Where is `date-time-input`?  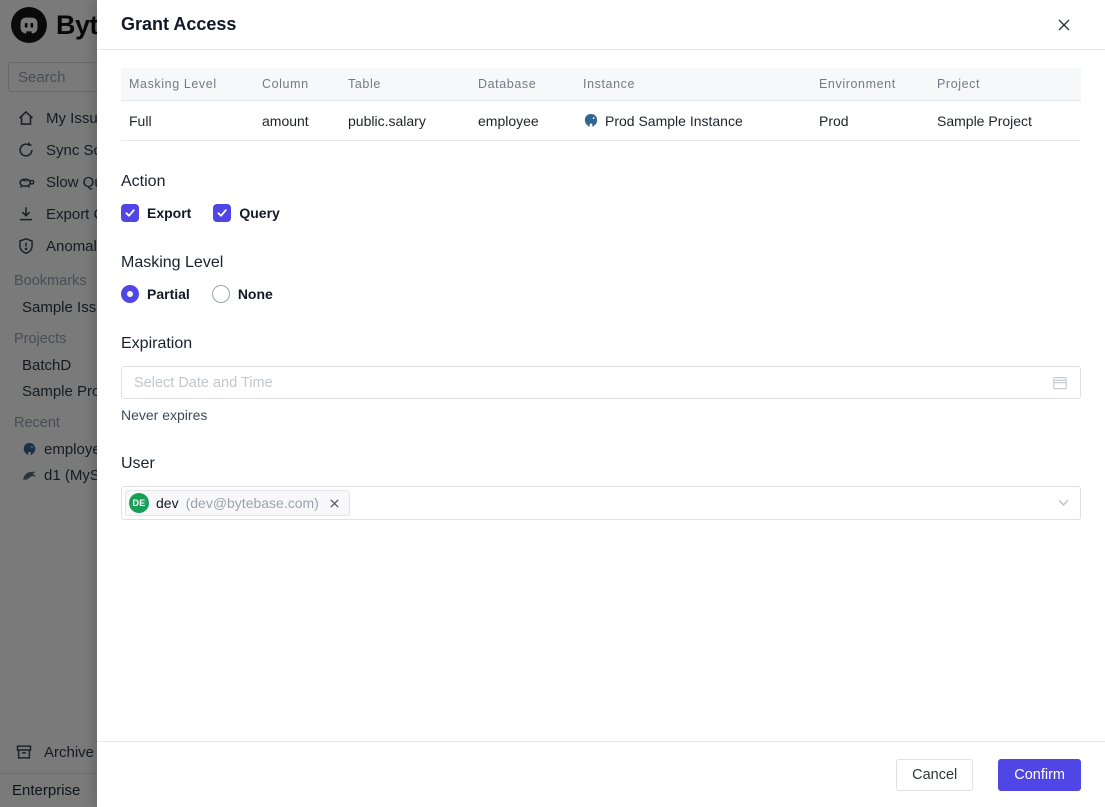 date-time-input is located at coordinates (593, 382).